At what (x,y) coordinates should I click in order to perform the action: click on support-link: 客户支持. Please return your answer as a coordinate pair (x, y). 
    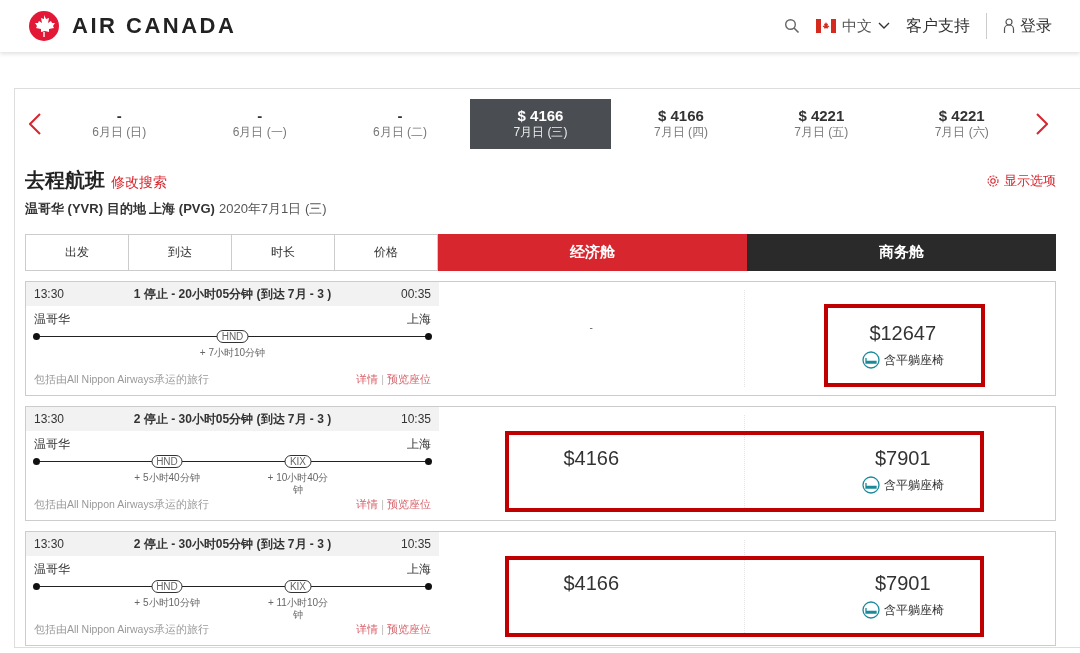
    Looking at the image, I should click on (938, 26).